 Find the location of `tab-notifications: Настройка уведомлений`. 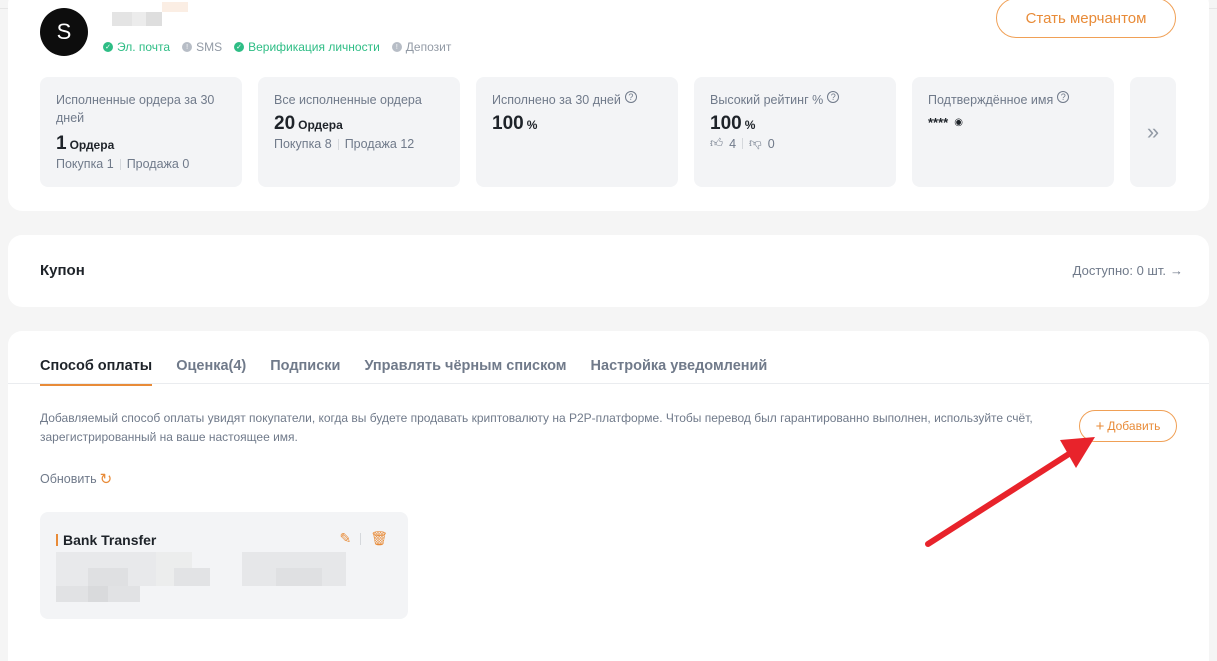

tab-notifications: Настройка уведомлений is located at coordinates (679, 372).